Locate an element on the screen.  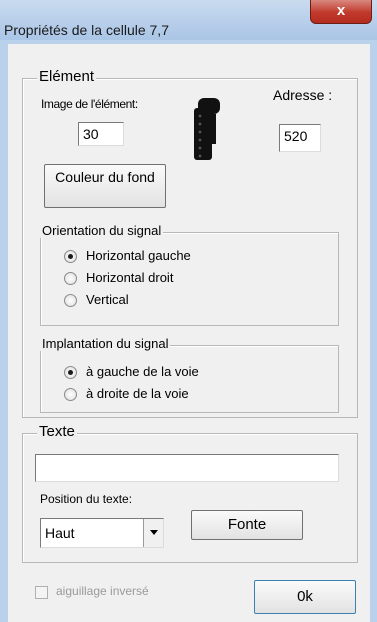
font-button: Fonte is located at coordinates (247, 525).